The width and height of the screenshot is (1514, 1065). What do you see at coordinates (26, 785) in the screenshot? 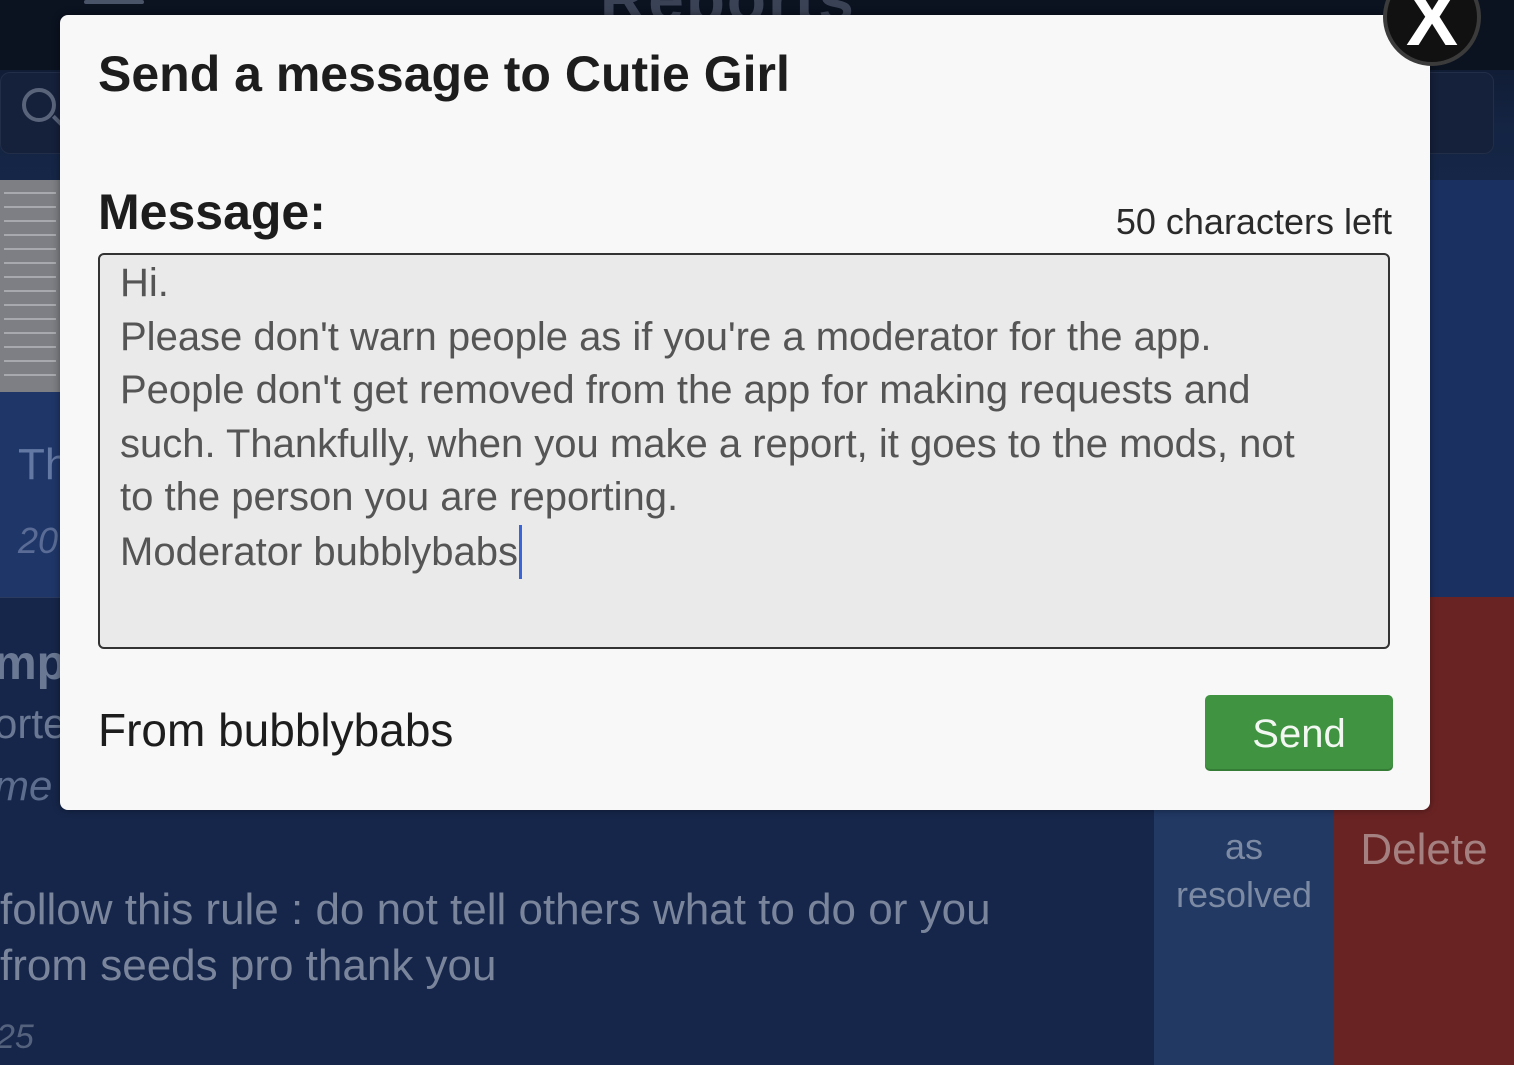
I see `report-comment: me` at bounding box center [26, 785].